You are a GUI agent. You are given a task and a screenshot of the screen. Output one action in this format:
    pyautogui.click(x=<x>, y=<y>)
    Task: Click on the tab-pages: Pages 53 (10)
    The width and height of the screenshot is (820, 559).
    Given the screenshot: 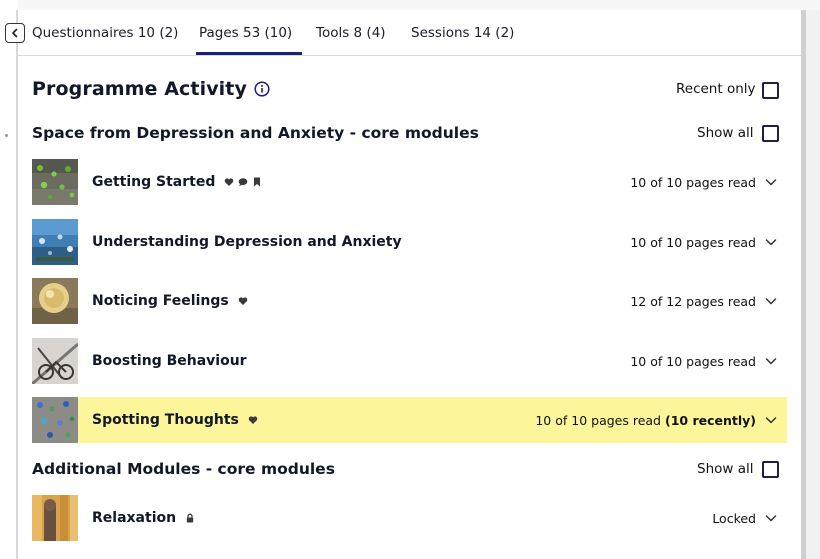 What is the action you would take?
    pyautogui.click(x=249, y=33)
    